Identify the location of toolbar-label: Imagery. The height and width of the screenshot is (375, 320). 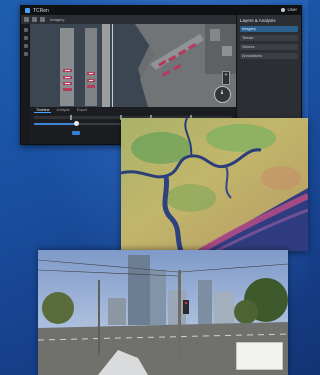
(57, 19).